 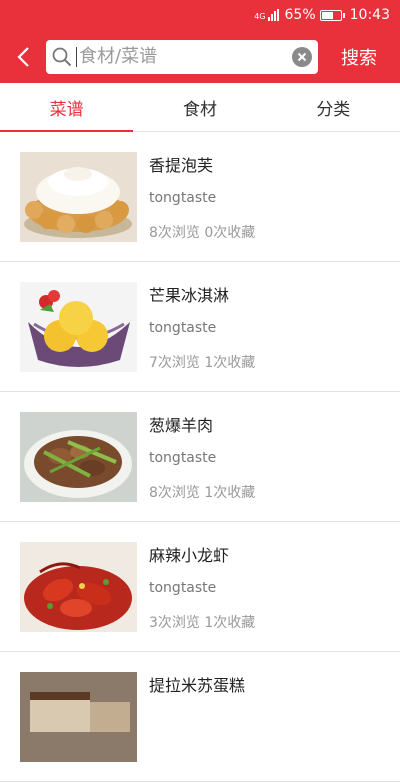 What do you see at coordinates (202, 493) in the screenshot?
I see `recipe-stats: 8次浏览 1次收藏` at bounding box center [202, 493].